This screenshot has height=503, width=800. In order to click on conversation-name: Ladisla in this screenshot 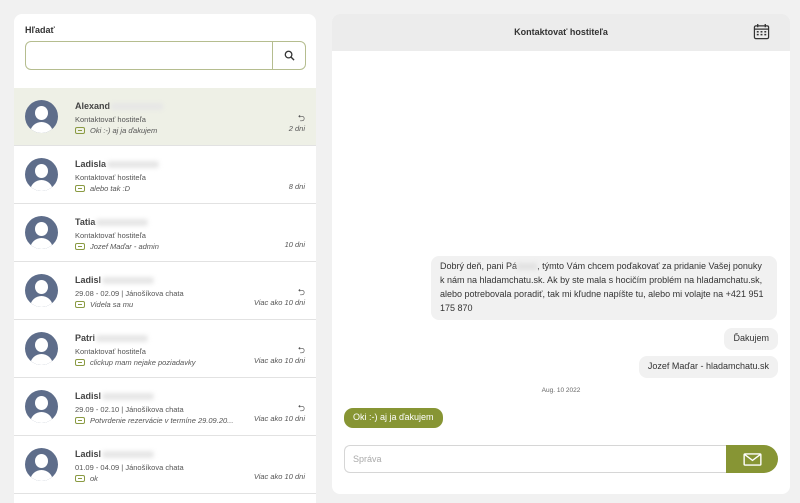, I will do `click(117, 164)`.